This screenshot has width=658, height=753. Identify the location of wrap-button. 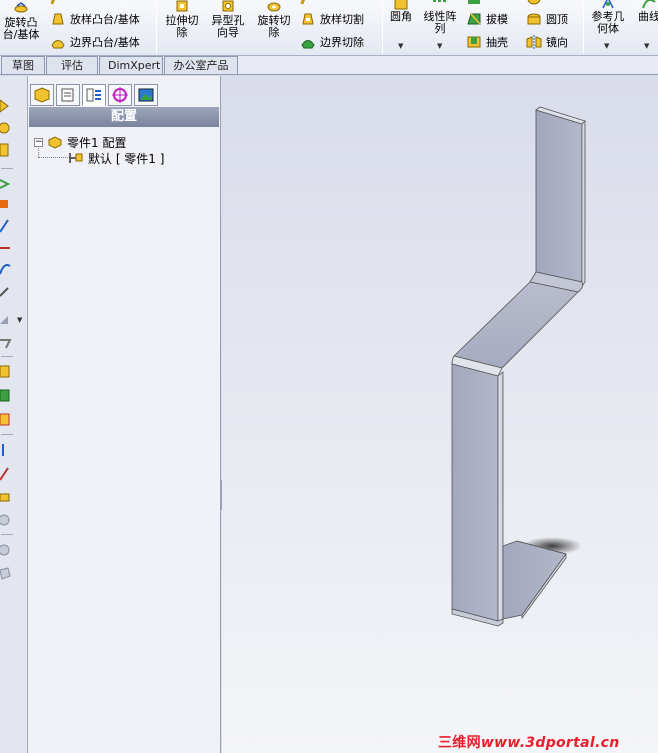
(536, 3).